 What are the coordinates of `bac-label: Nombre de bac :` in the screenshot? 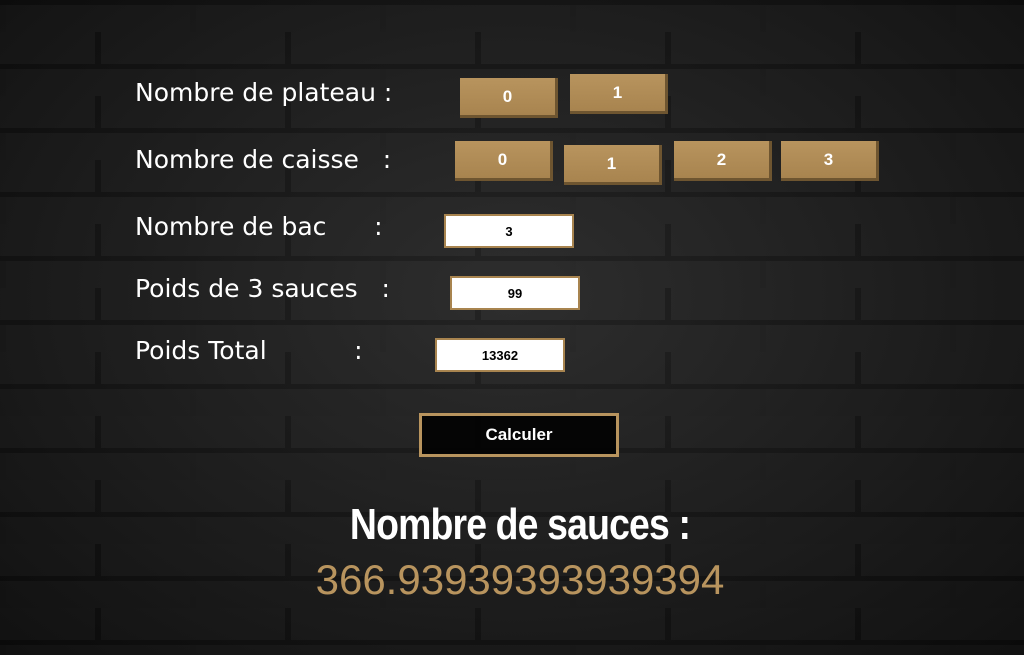 It's located at (259, 226).